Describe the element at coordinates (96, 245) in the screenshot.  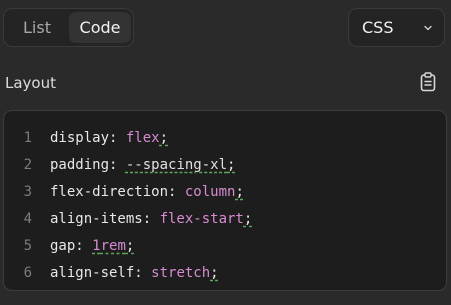
I see `css-value-number: 1` at that location.